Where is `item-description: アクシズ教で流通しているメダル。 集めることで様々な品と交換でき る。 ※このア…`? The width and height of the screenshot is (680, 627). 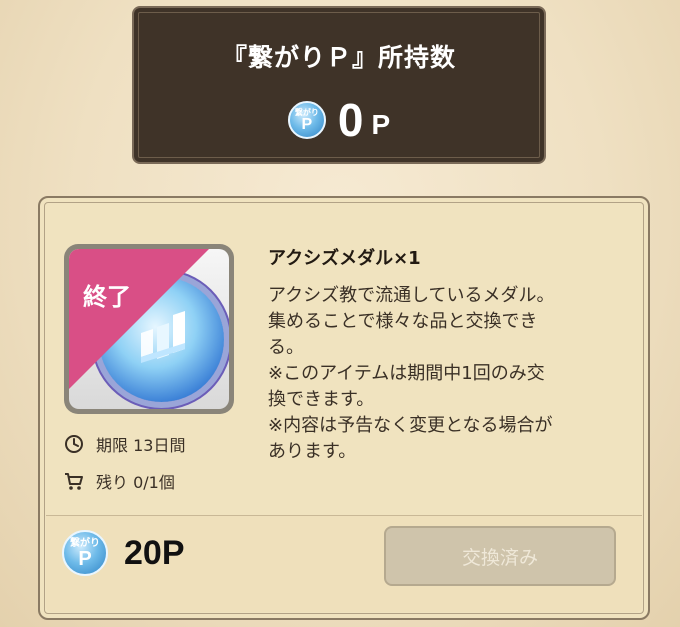 item-description: アクシズ教で流通しているメダル。 集めることで様々な品と交換でき る。 ※このア… is located at coordinates (411, 373).